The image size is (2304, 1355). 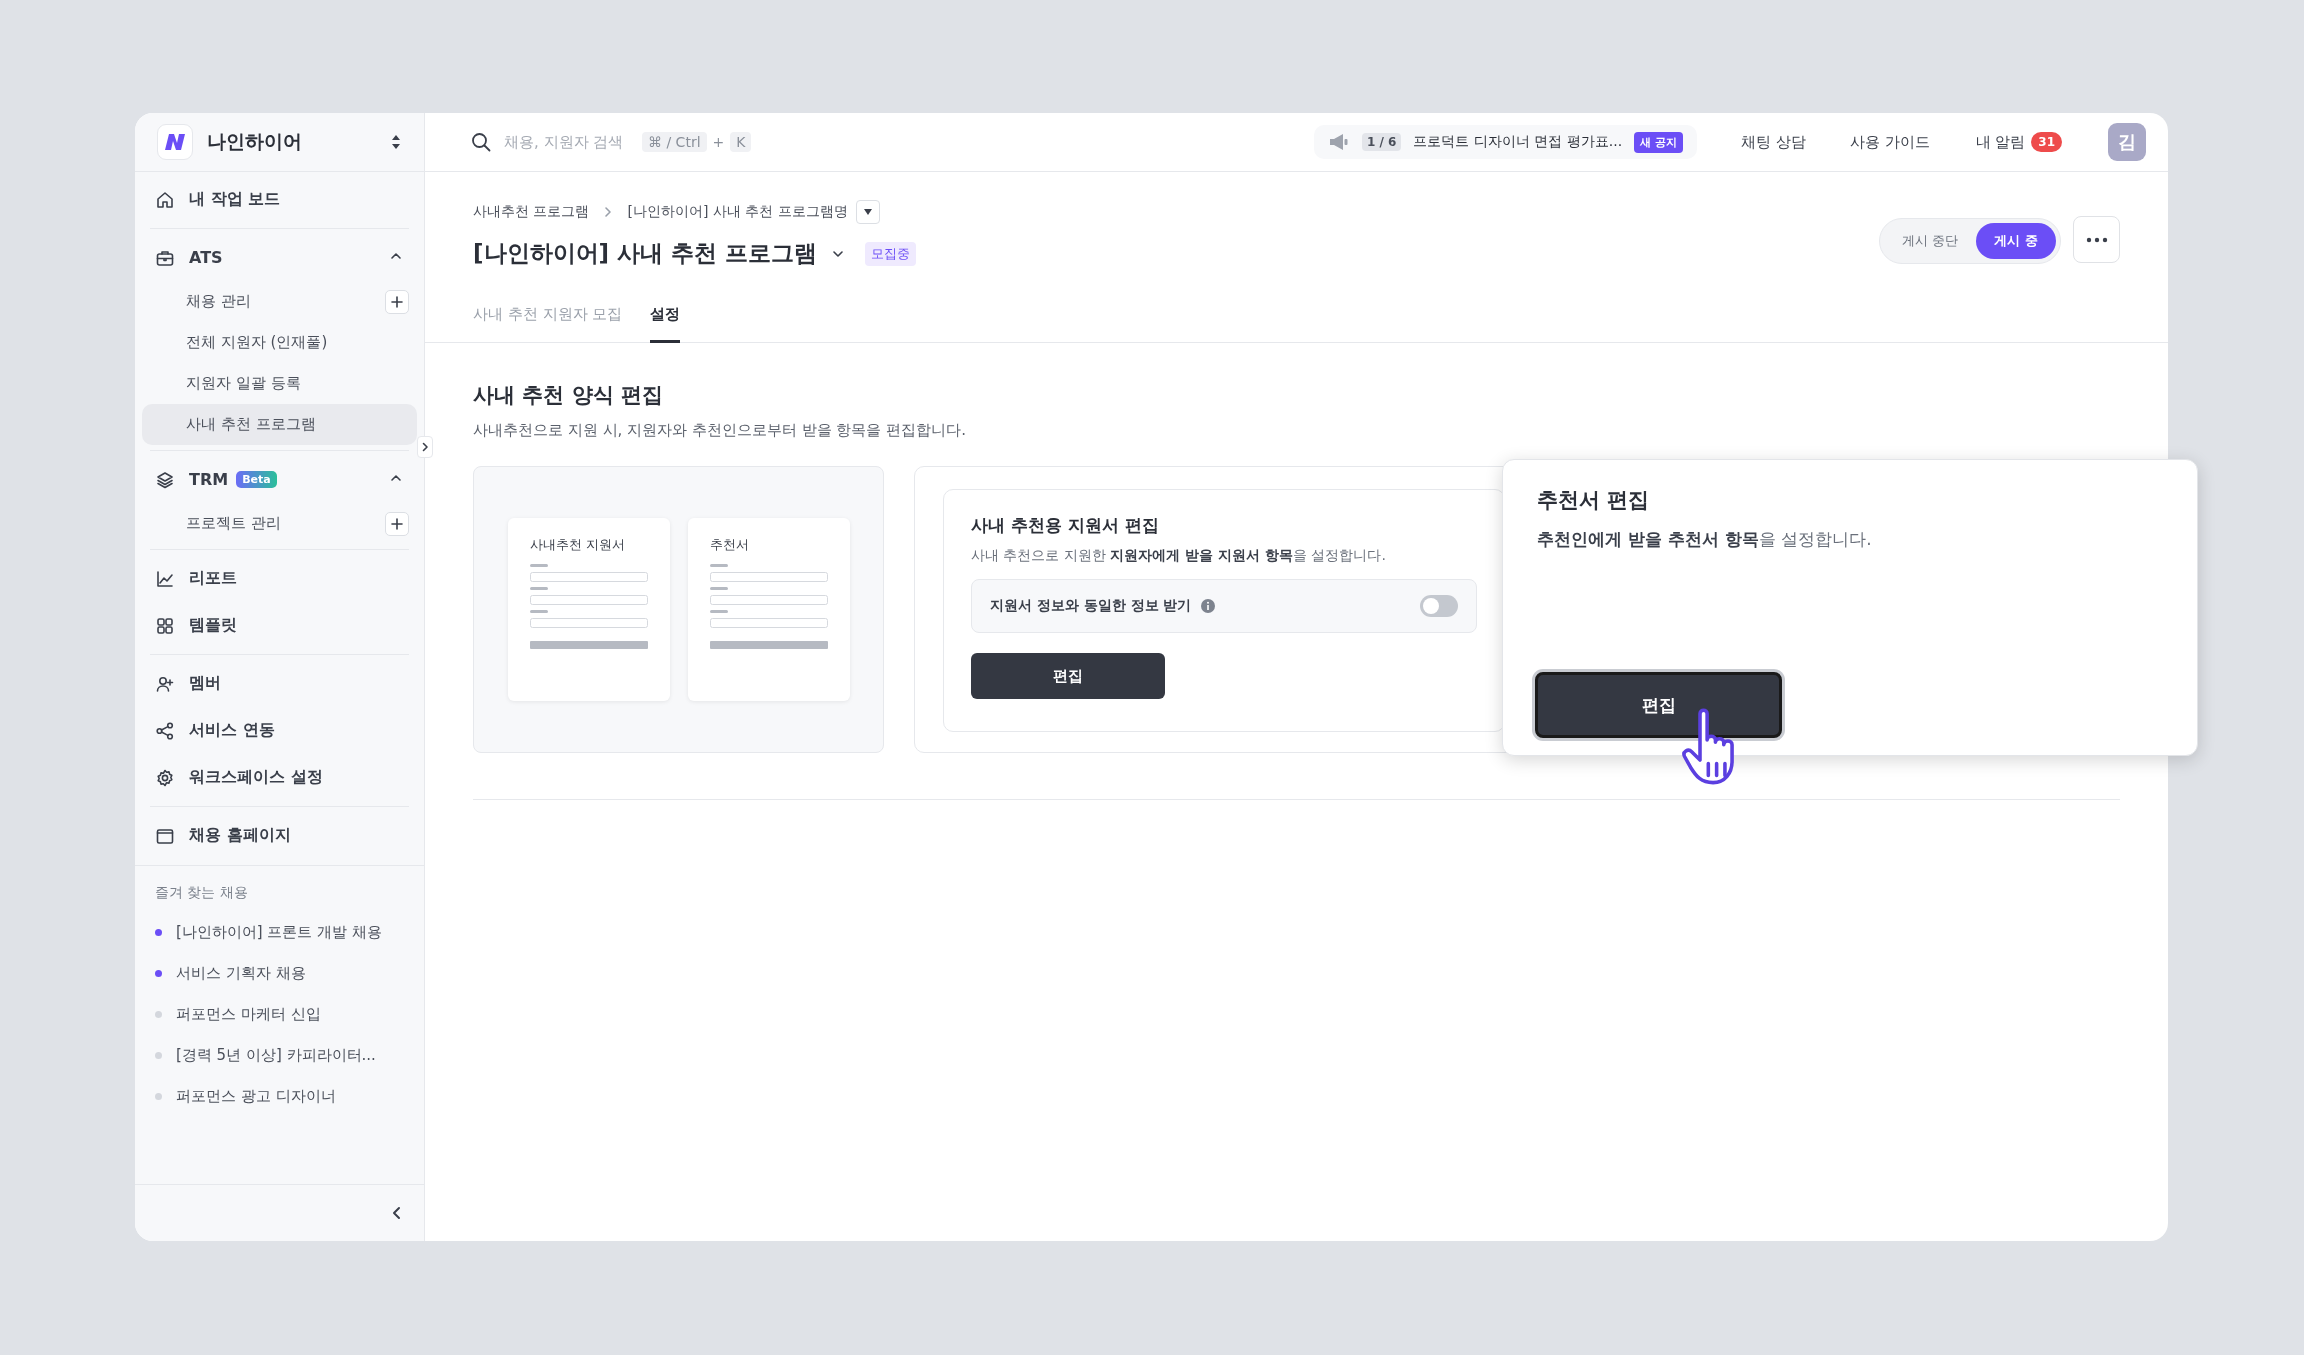 I want to click on dropdown-button, so click(x=867, y=212).